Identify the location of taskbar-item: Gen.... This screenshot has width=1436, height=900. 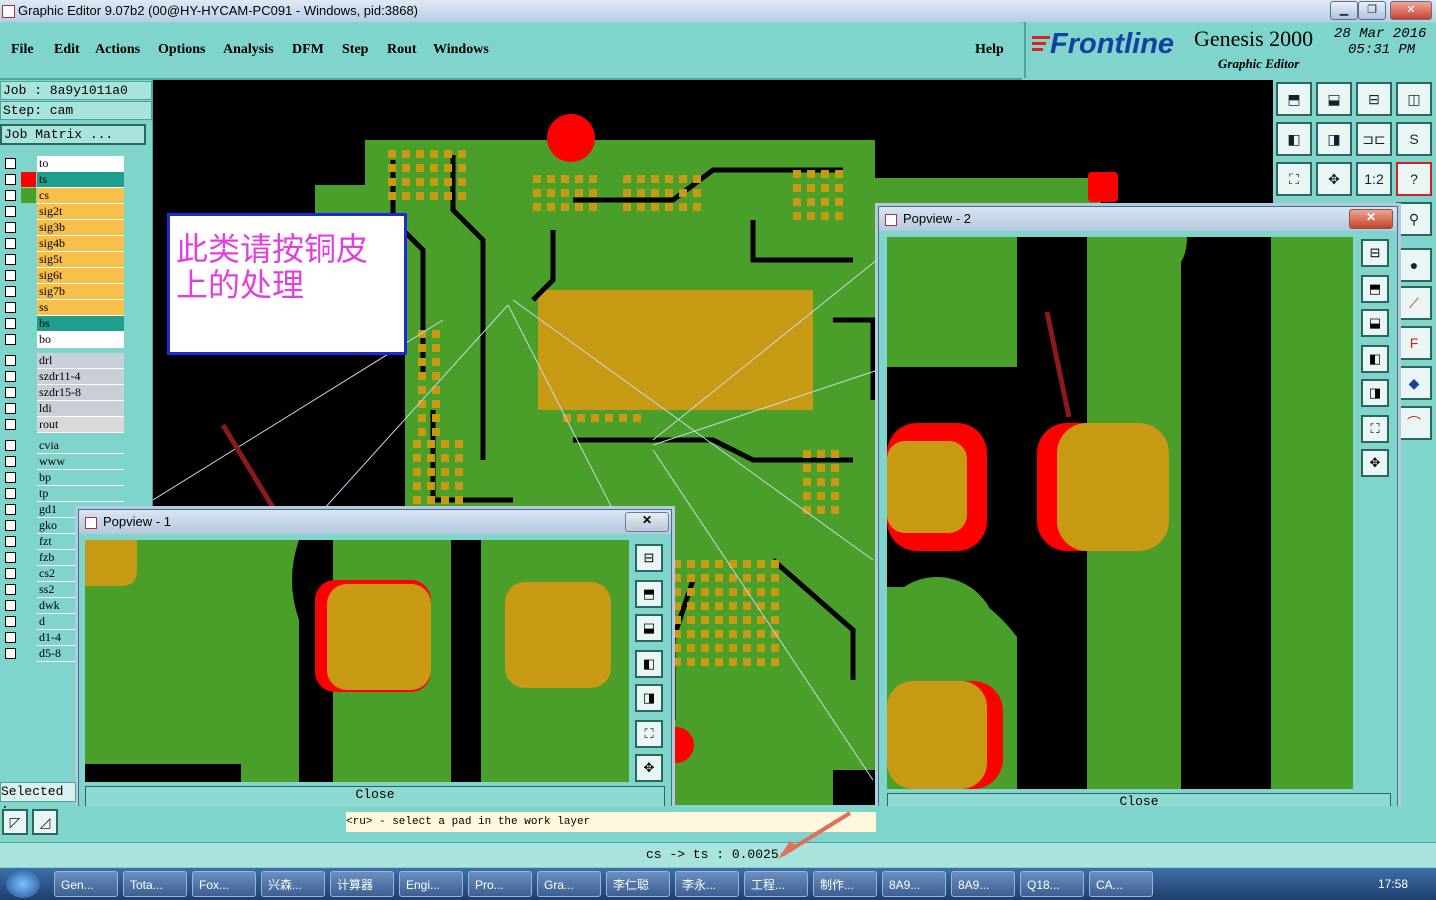
(86, 884).